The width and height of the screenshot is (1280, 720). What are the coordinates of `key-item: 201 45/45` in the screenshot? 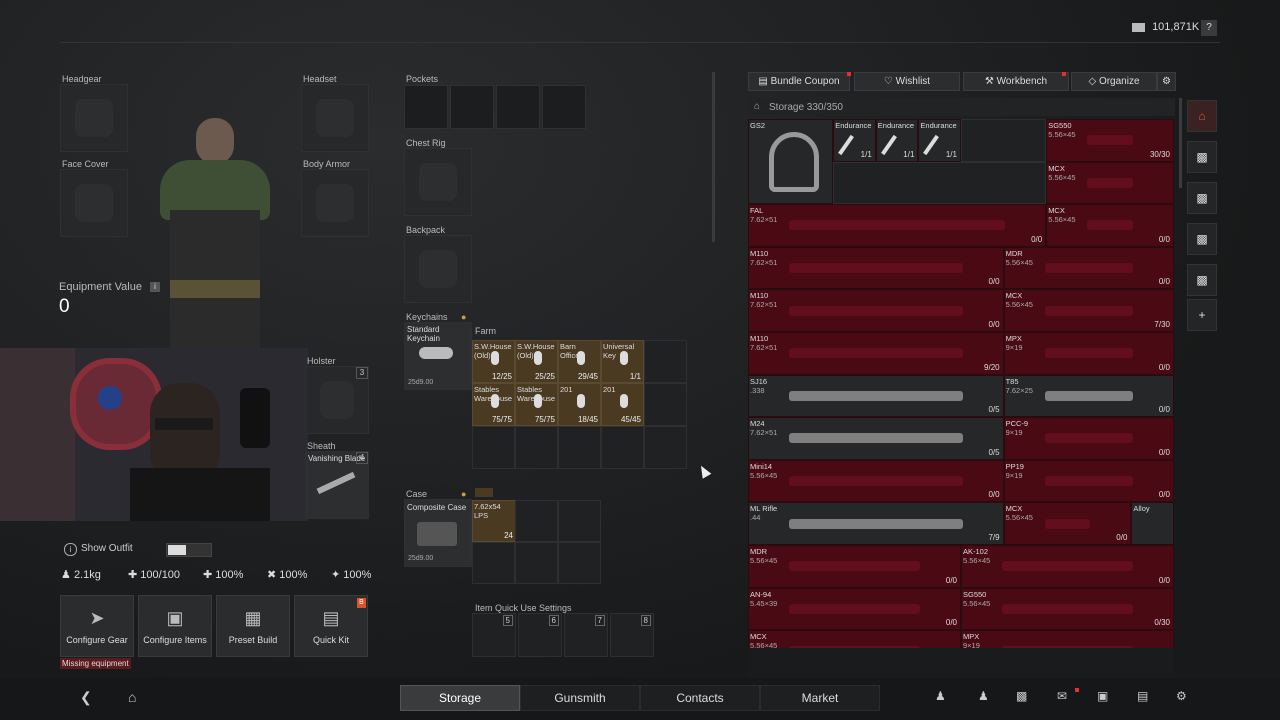 It's located at (622, 404).